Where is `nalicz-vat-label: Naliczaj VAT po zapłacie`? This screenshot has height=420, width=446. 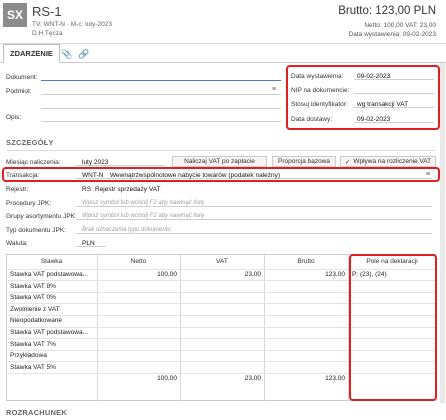
nalicz-vat-label: Naliczaj VAT po zapłacie is located at coordinates (219, 161).